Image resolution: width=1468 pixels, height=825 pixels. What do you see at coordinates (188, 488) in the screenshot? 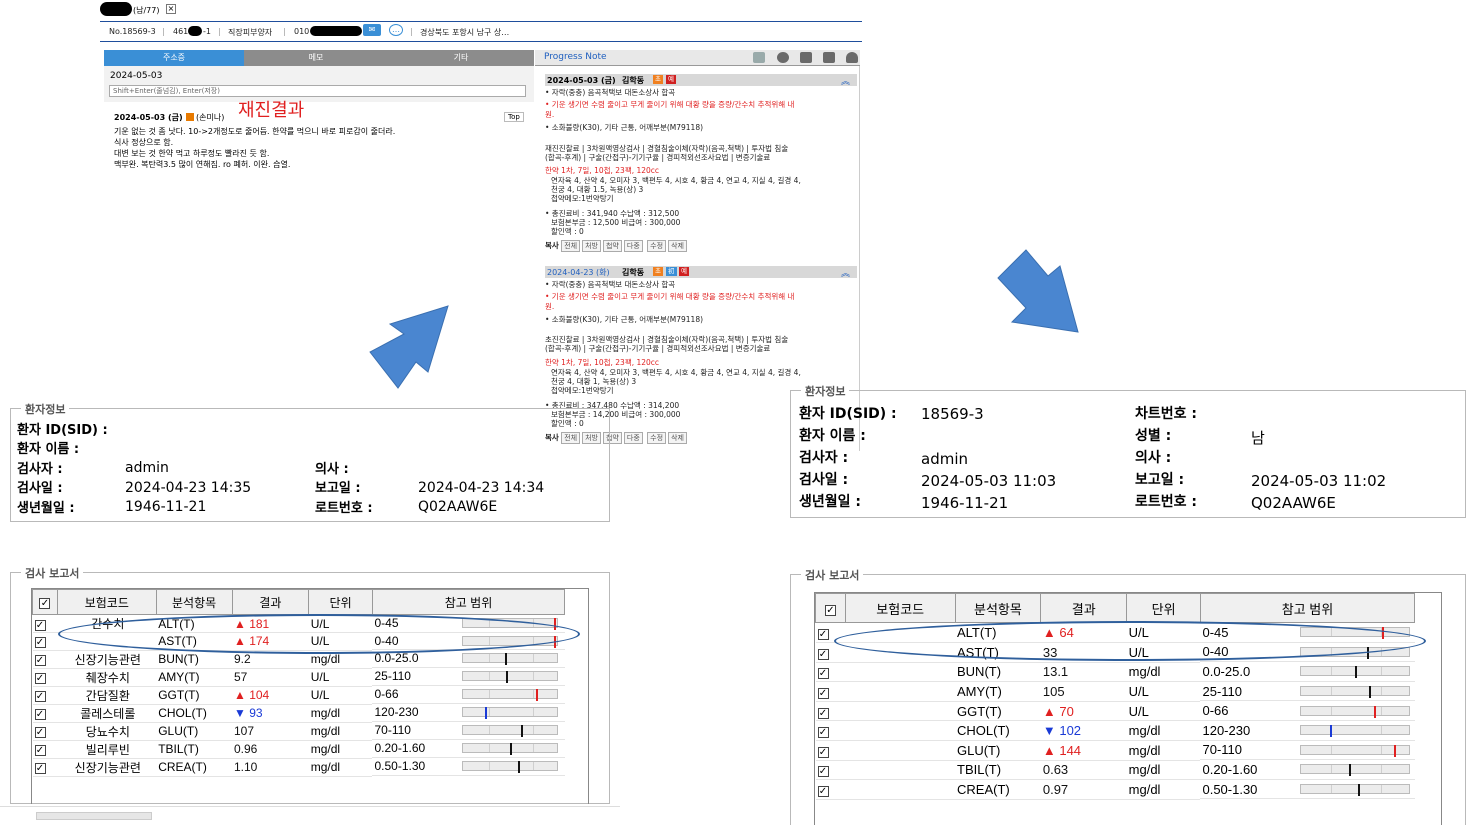
I see `exam-date-value: 2024-04-23 14:35` at bounding box center [188, 488].